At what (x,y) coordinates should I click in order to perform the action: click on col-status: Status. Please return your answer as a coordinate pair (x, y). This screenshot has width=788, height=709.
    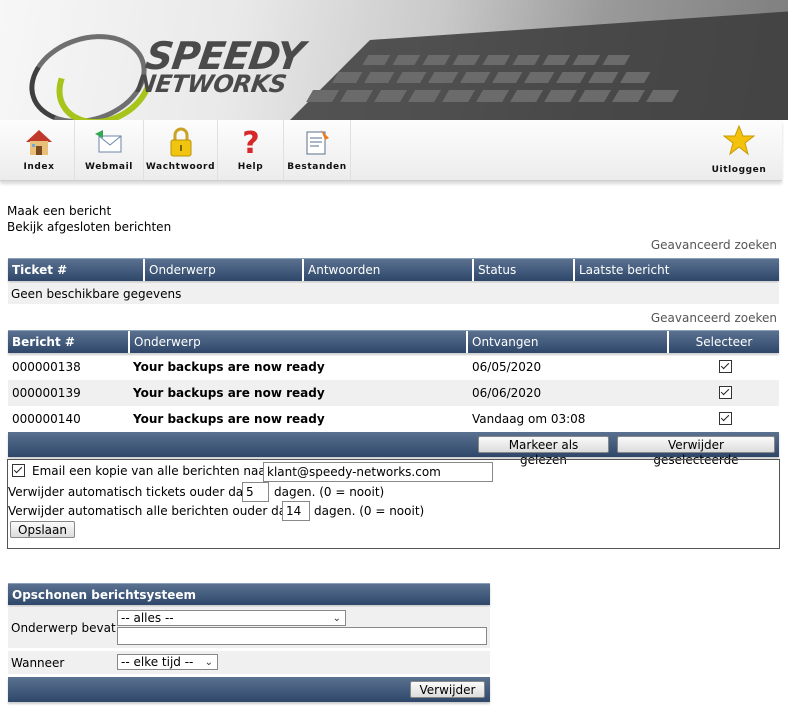
    Looking at the image, I should click on (524, 270).